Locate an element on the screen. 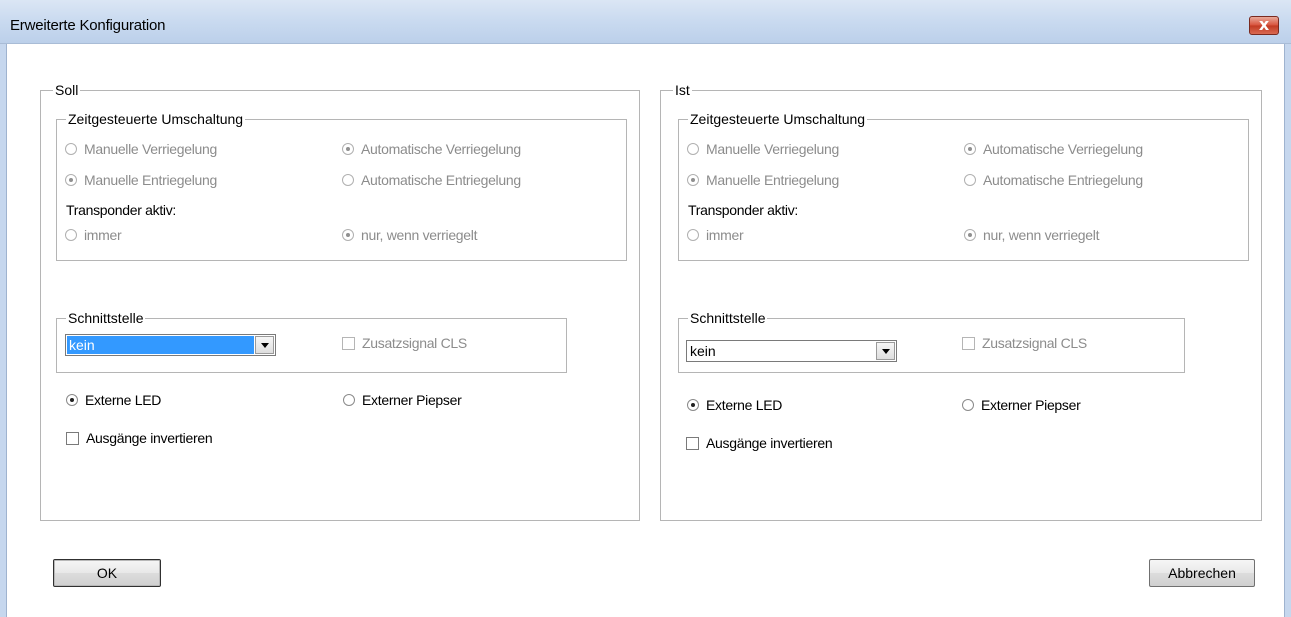  window-border-right is located at coordinates (1287, 330).